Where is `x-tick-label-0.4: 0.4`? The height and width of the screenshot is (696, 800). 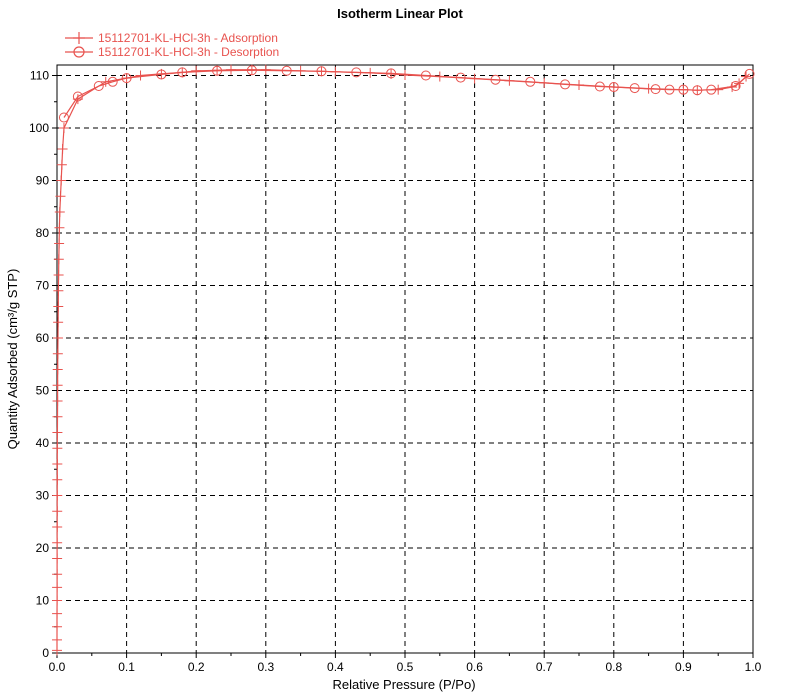
x-tick-label-0.4: 0.4 is located at coordinates (335, 667).